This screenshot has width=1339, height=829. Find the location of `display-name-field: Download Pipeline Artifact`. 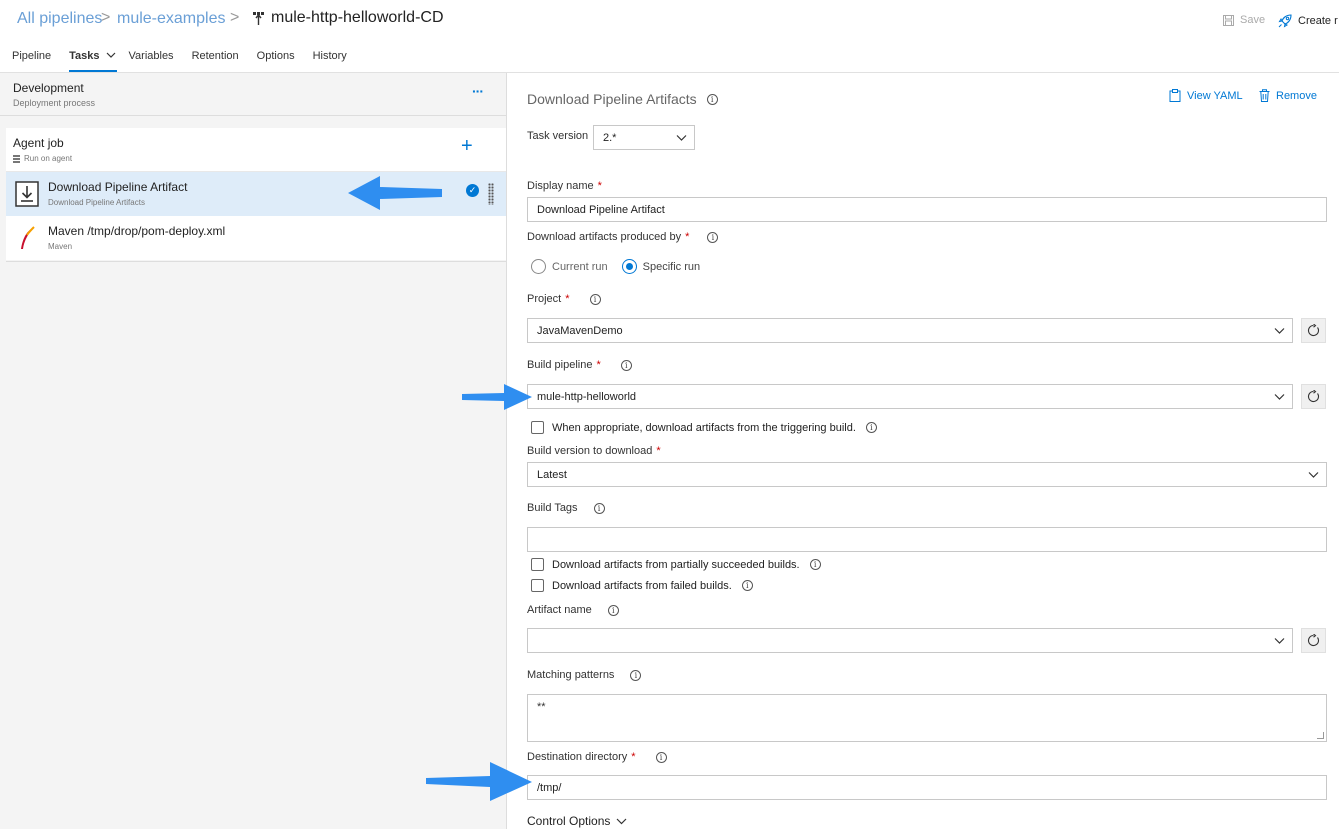

display-name-field: Download Pipeline Artifact is located at coordinates (927, 209).